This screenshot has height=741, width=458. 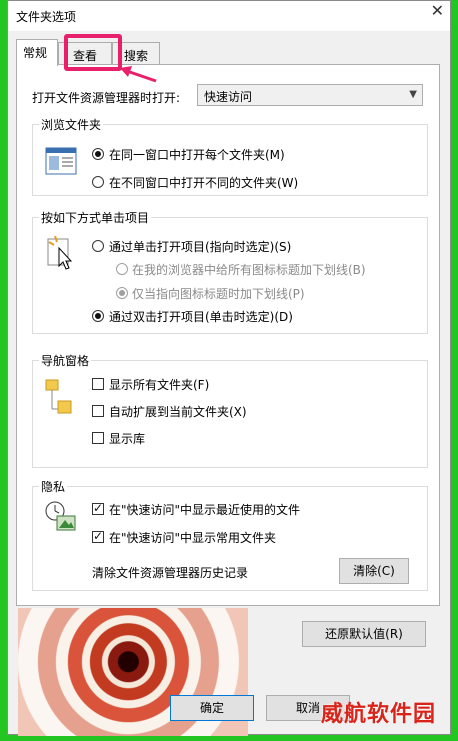 I want to click on single-click-label: 通过单击打开项目(指向时选定)(S), so click(x=200, y=247).